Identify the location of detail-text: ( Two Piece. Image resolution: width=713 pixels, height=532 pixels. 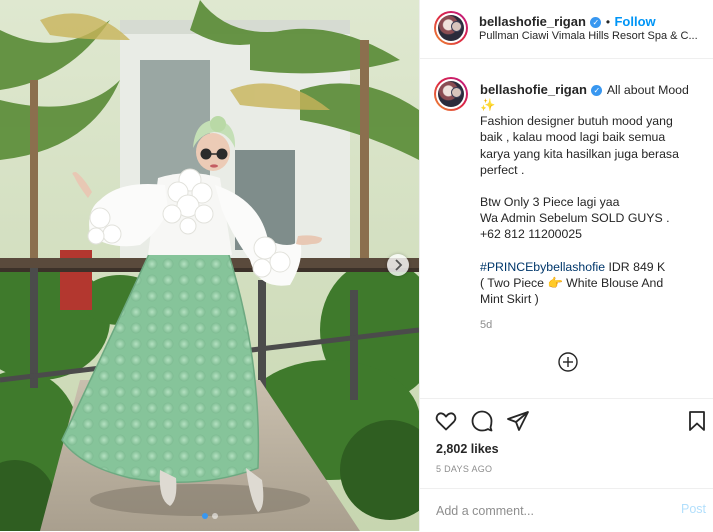
(514, 282).